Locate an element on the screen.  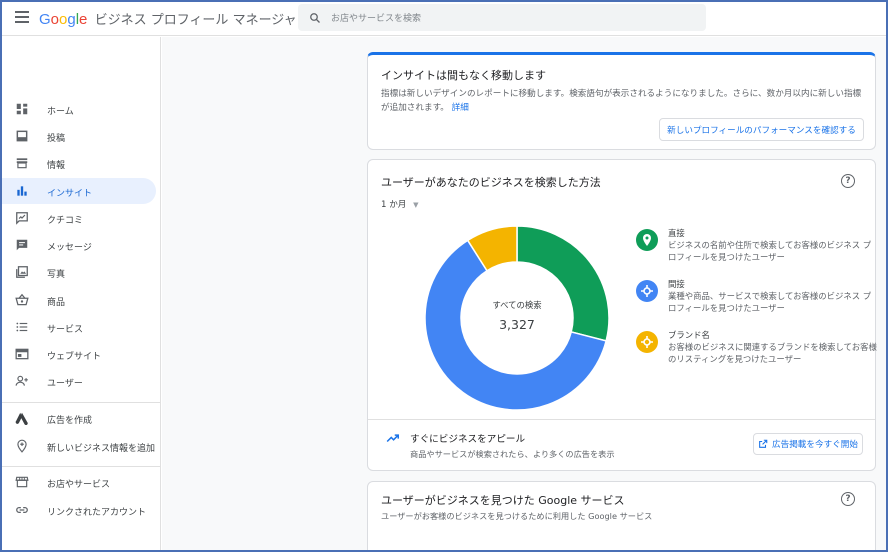
search-bar: お店やサービスを検索 is located at coordinates (502, 17).